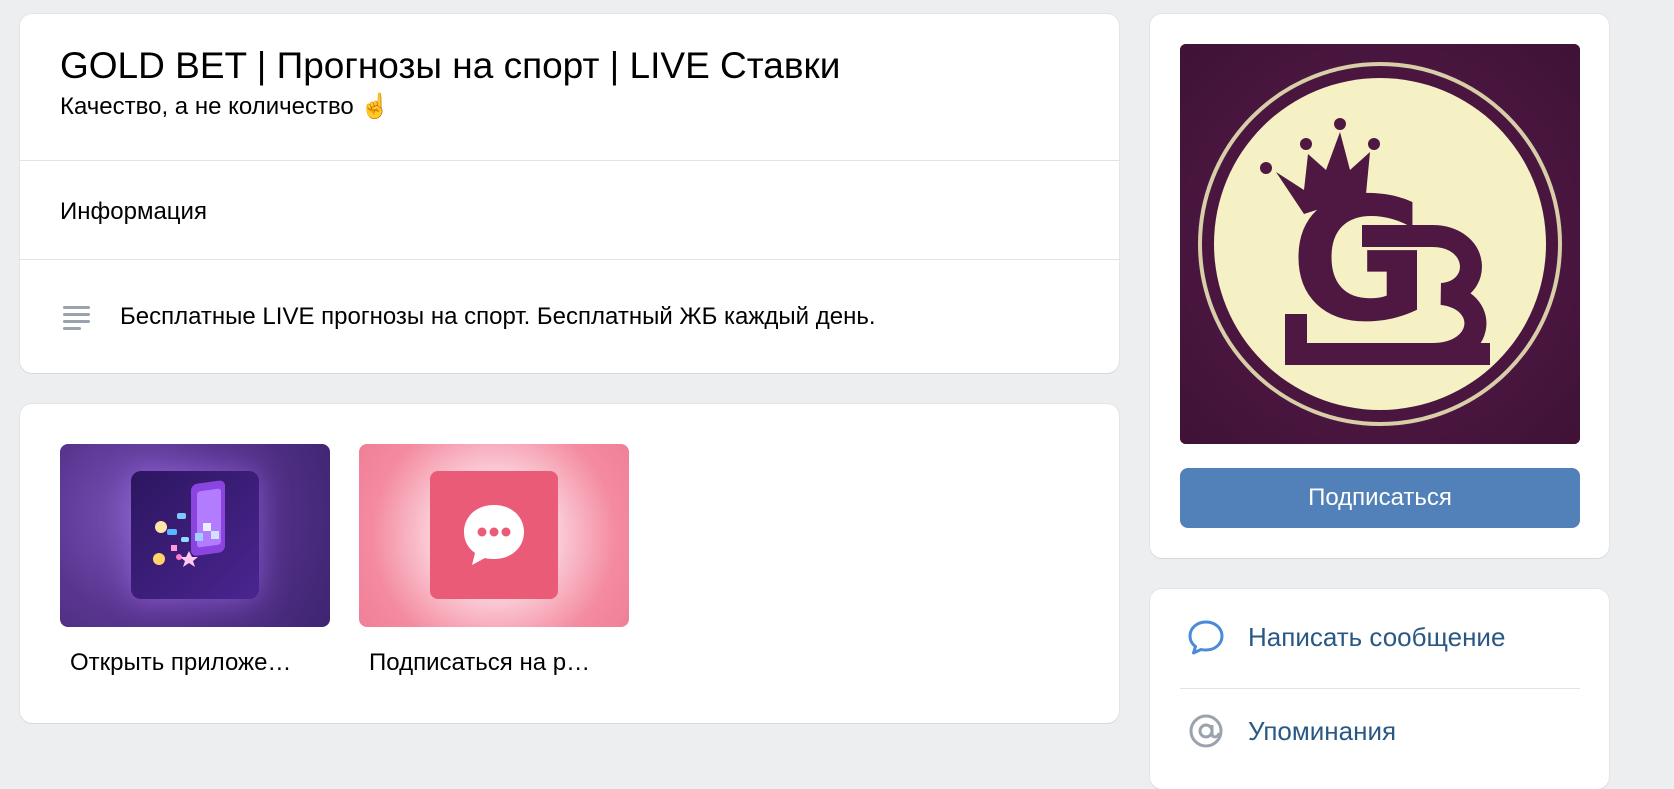 The height and width of the screenshot is (789, 1674). I want to click on gold-bet-logo: G, so click(1380, 244).